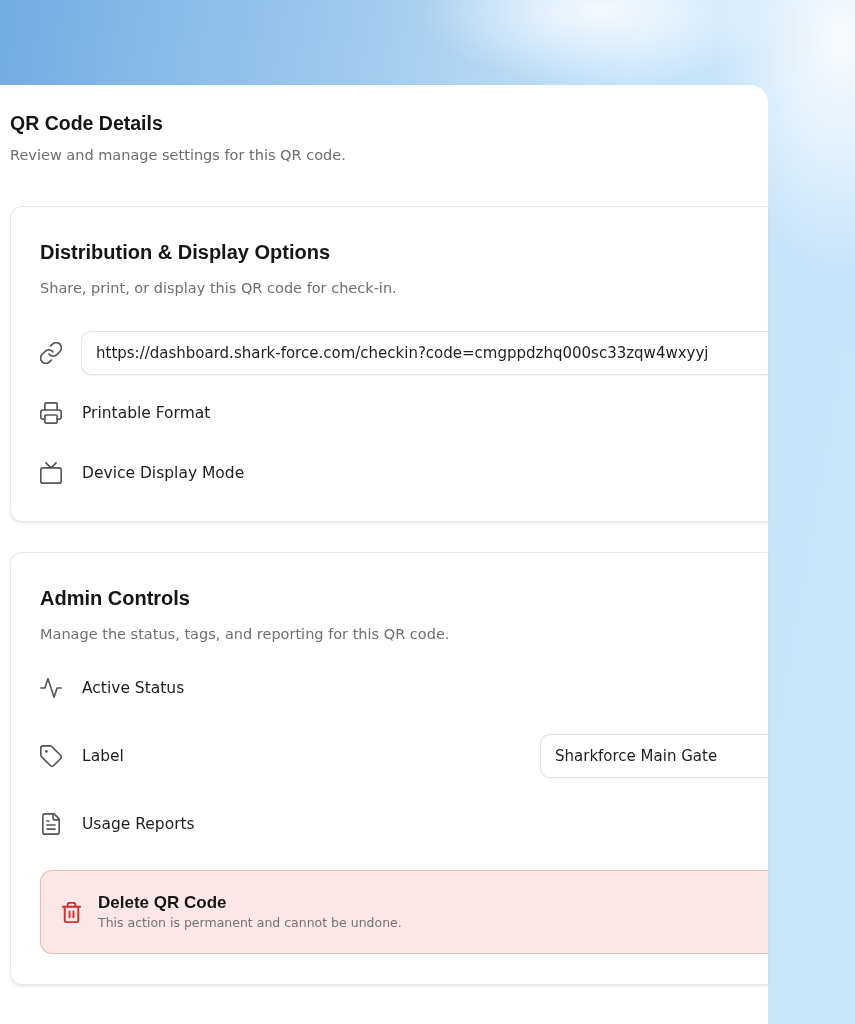 The height and width of the screenshot is (1024, 855). Describe the element at coordinates (115, 598) in the screenshot. I see `card-title: Admin Controls` at that location.